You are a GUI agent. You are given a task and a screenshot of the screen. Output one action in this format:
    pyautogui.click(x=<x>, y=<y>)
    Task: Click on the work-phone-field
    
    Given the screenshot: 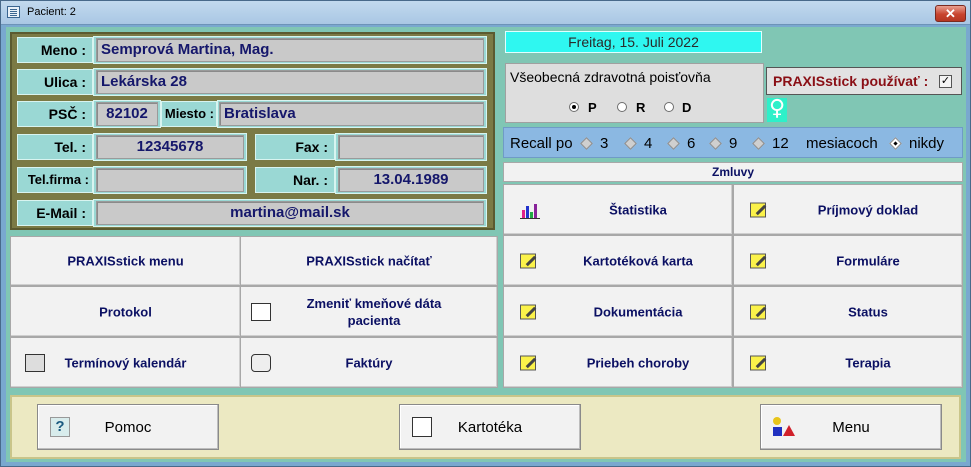 What is the action you would take?
    pyautogui.click(x=170, y=180)
    